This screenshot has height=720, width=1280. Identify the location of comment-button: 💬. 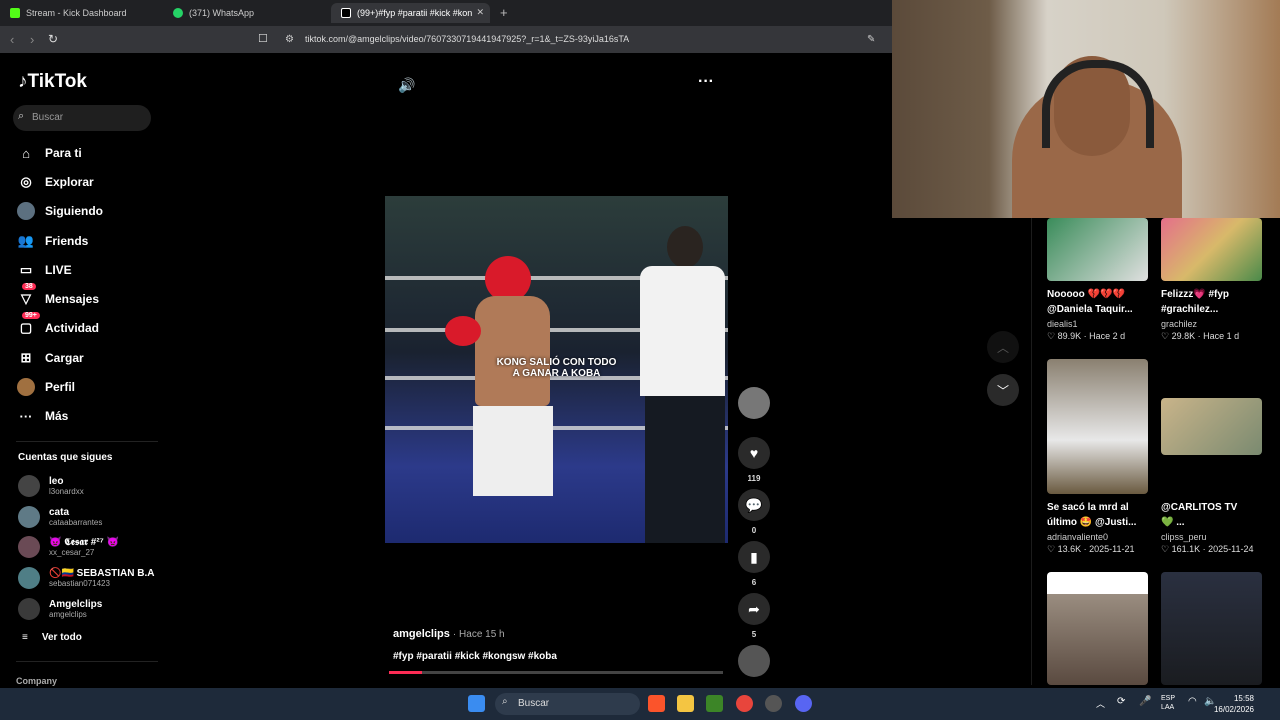
(754, 505).